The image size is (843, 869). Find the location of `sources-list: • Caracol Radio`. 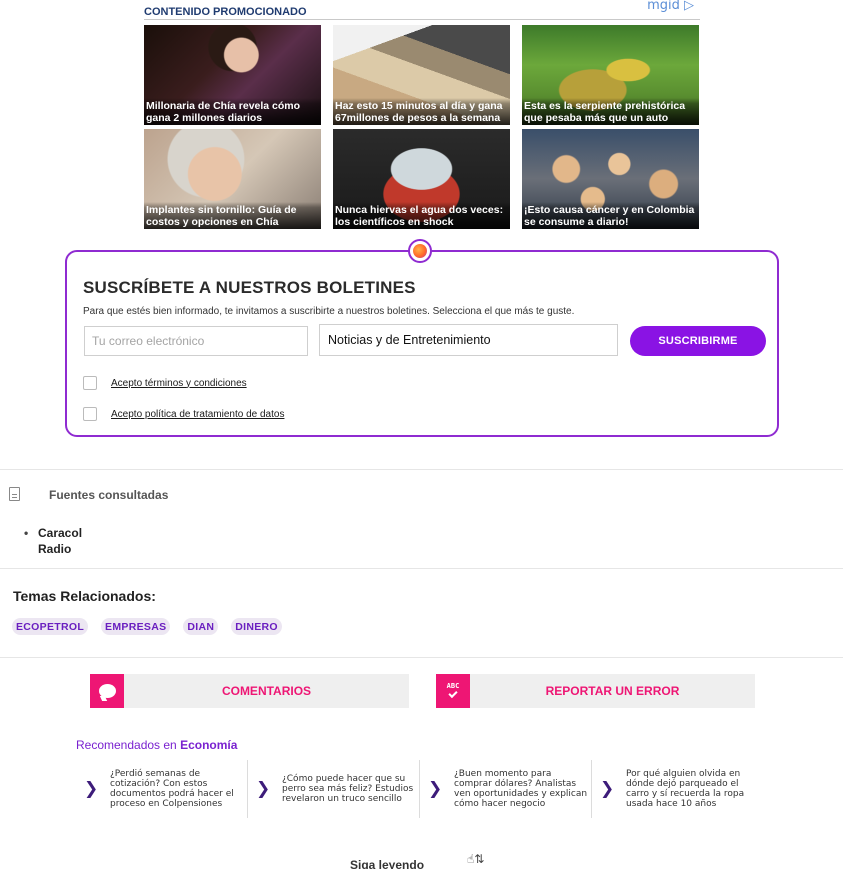

sources-list: • Caracol Radio is located at coordinates (53, 541).